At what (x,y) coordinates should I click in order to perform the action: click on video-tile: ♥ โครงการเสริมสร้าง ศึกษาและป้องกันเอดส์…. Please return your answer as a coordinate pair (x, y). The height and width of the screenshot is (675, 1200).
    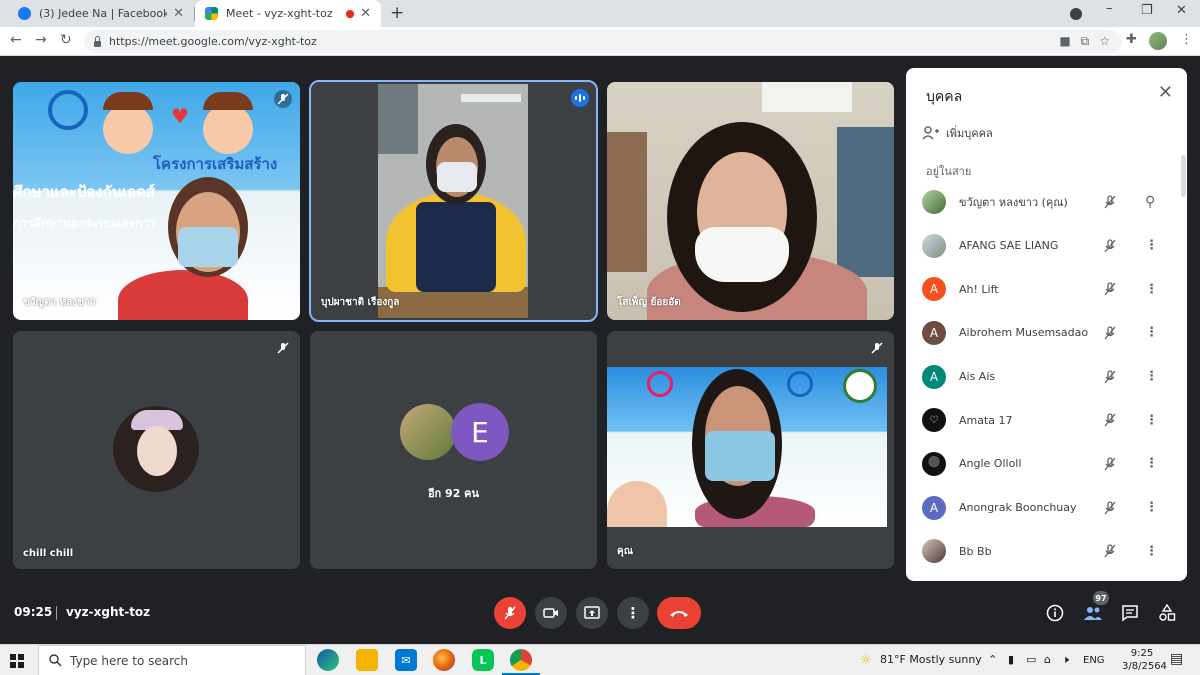
    Looking at the image, I should click on (156, 201).